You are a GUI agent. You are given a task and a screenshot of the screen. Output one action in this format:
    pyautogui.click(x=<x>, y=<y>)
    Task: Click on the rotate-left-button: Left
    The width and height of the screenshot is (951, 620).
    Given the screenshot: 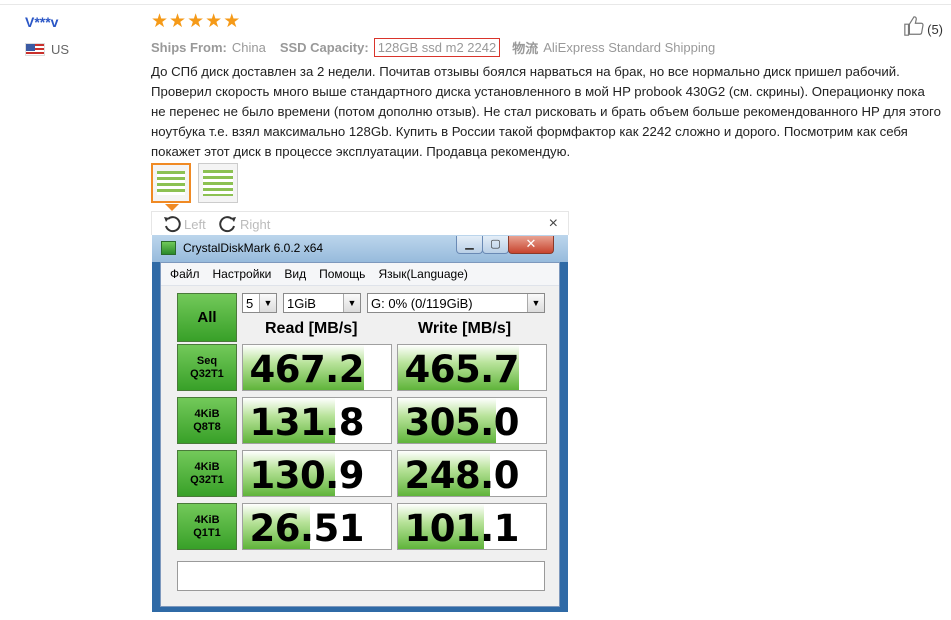 What is the action you would take?
    pyautogui.click(x=184, y=224)
    